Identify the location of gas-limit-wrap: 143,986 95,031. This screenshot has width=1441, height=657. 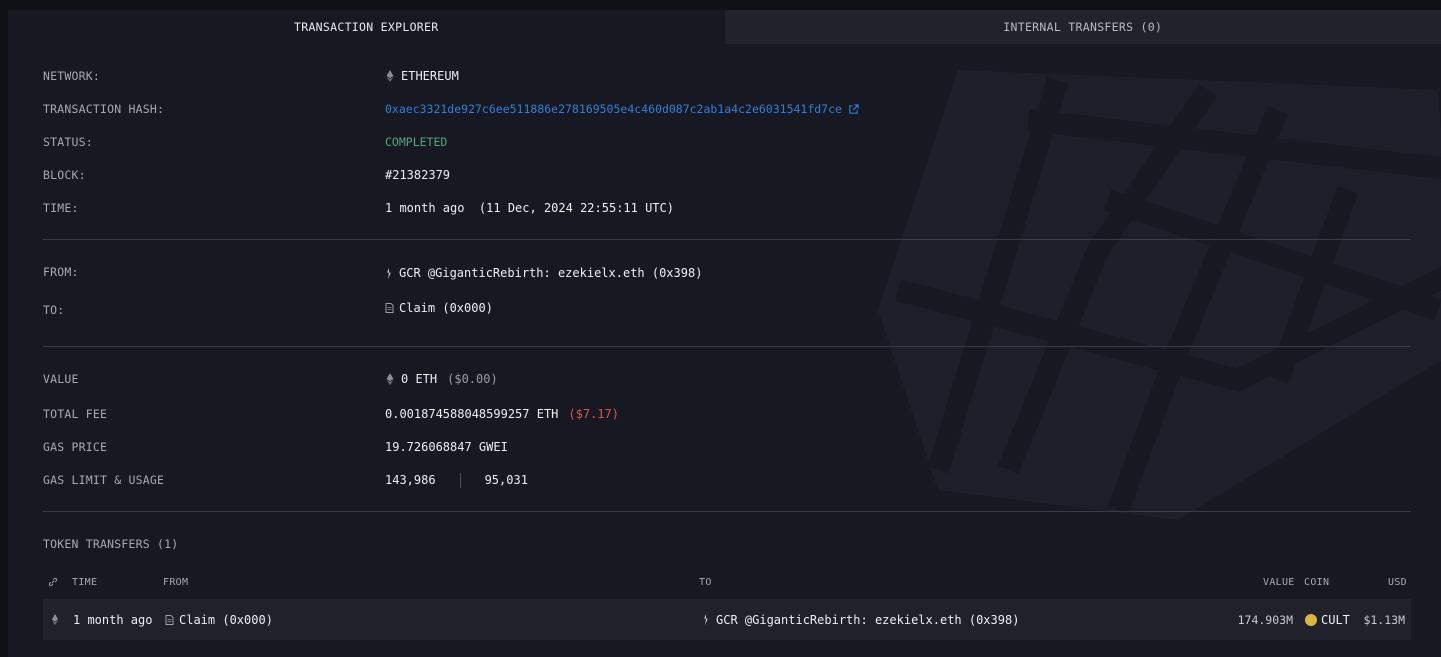
(456, 480).